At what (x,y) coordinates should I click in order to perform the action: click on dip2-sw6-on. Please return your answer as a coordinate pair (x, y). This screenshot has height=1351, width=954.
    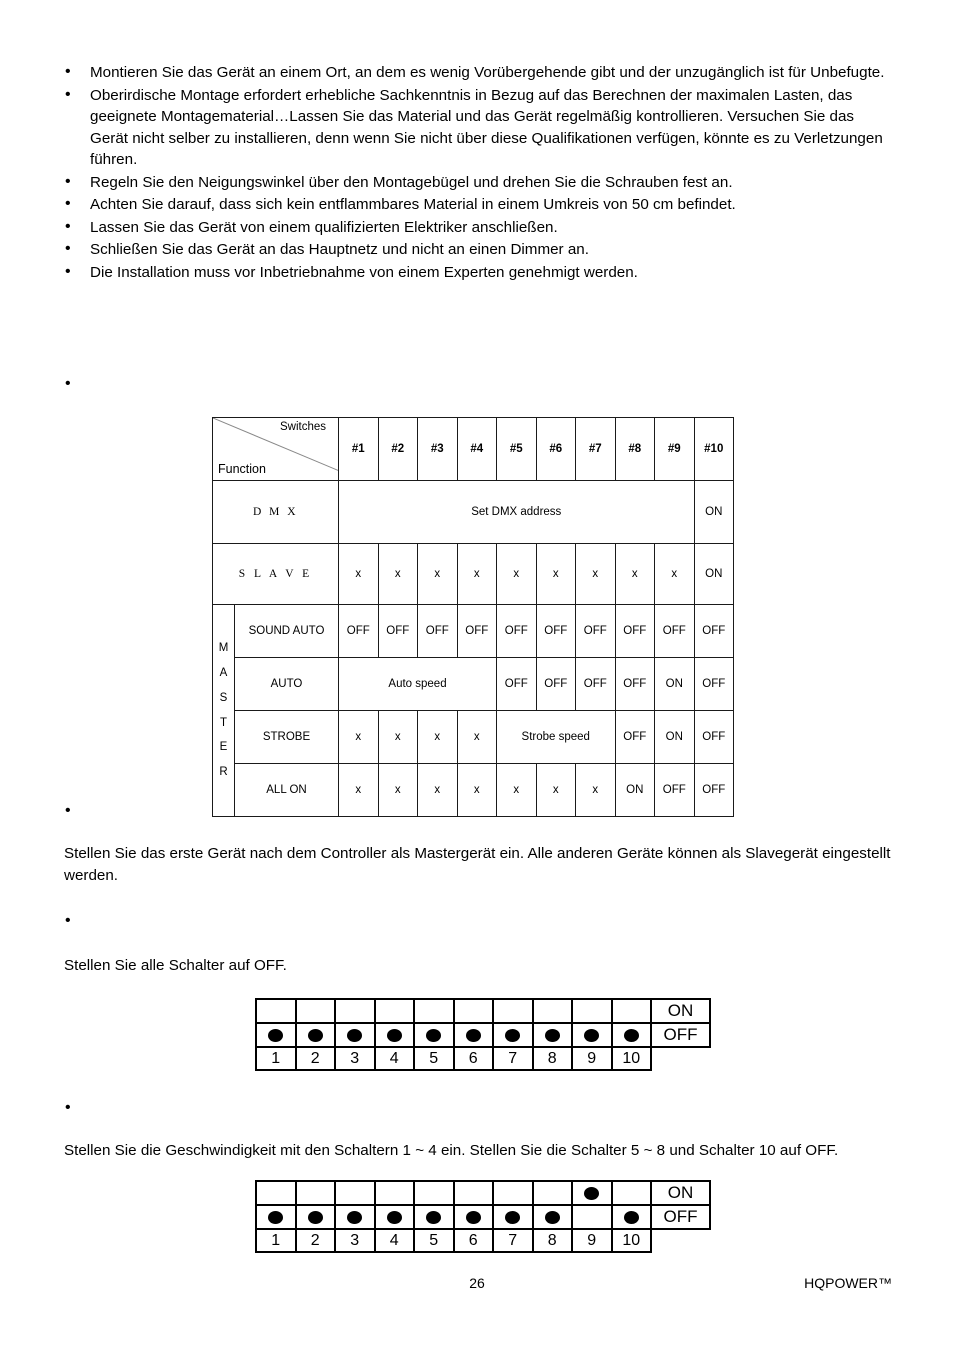
    Looking at the image, I should click on (473, 1193).